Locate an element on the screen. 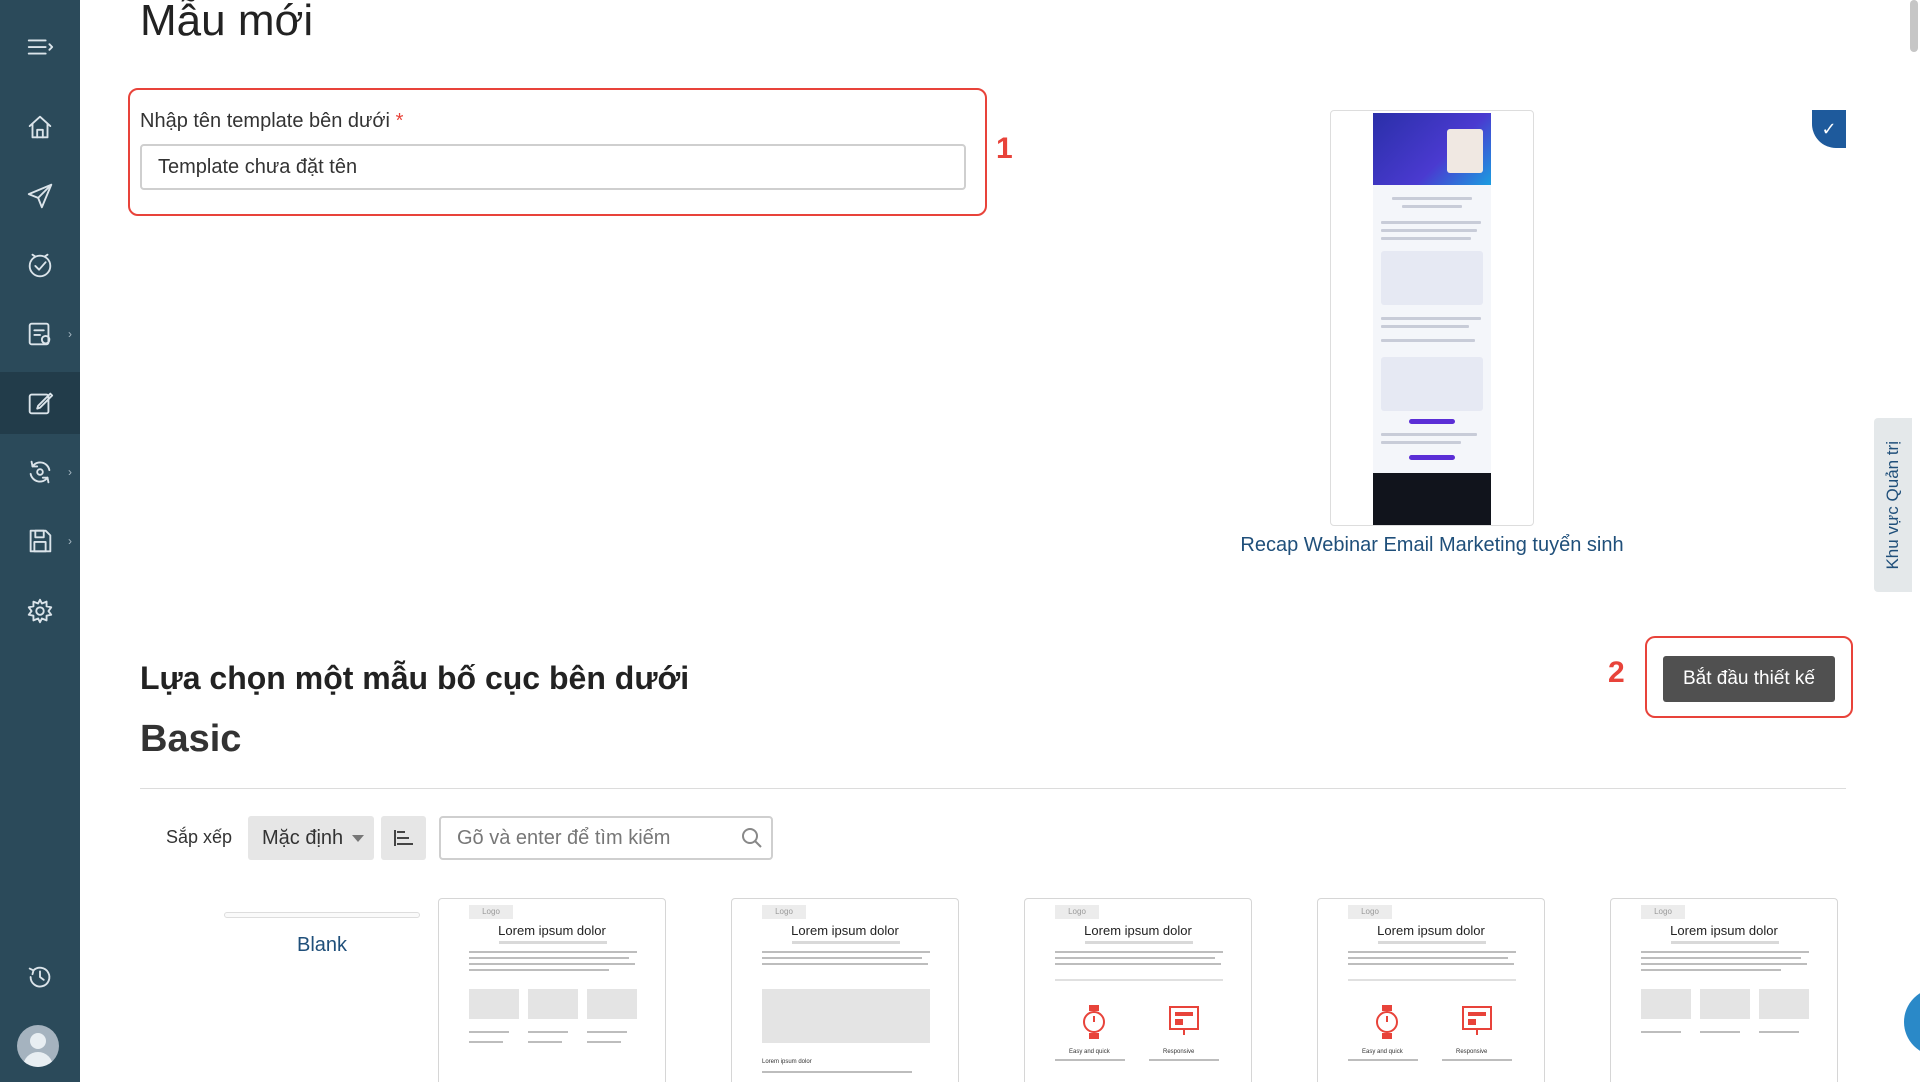 This screenshot has height=1082, width=1920. preview-caption: Recap Webinar Email Marketing tuyển sinh is located at coordinates (1432, 545).